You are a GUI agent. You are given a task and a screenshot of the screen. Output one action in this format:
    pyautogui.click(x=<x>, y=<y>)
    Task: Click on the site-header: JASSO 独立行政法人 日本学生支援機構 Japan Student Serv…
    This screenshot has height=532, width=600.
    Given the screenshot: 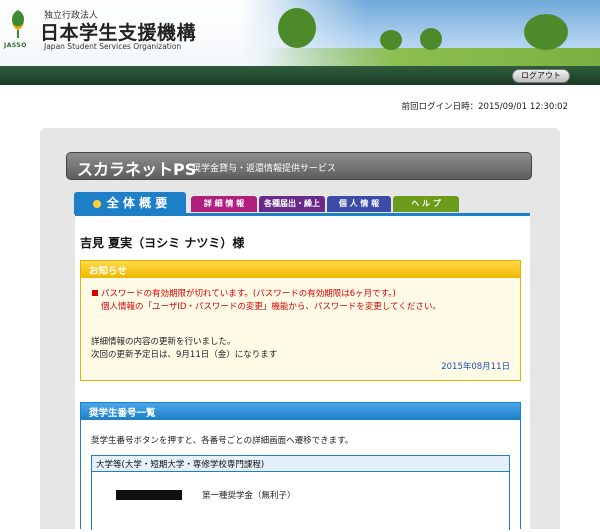 What is the action you would take?
    pyautogui.click(x=300, y=33)
    